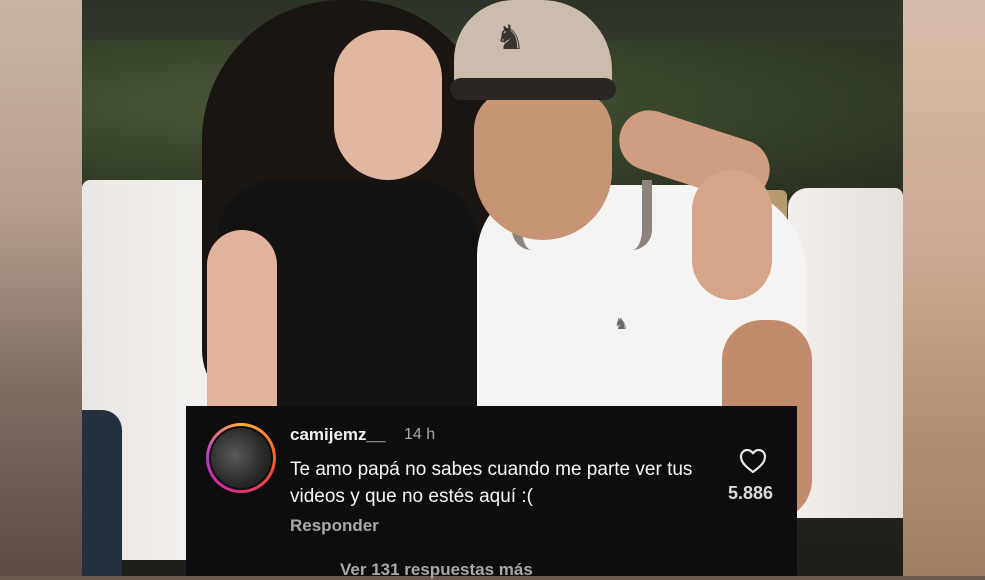  What do you see at coordinates (334, 526) in the screenshot?
I see `reply-button: Responder` at bounding box center [334, 526].